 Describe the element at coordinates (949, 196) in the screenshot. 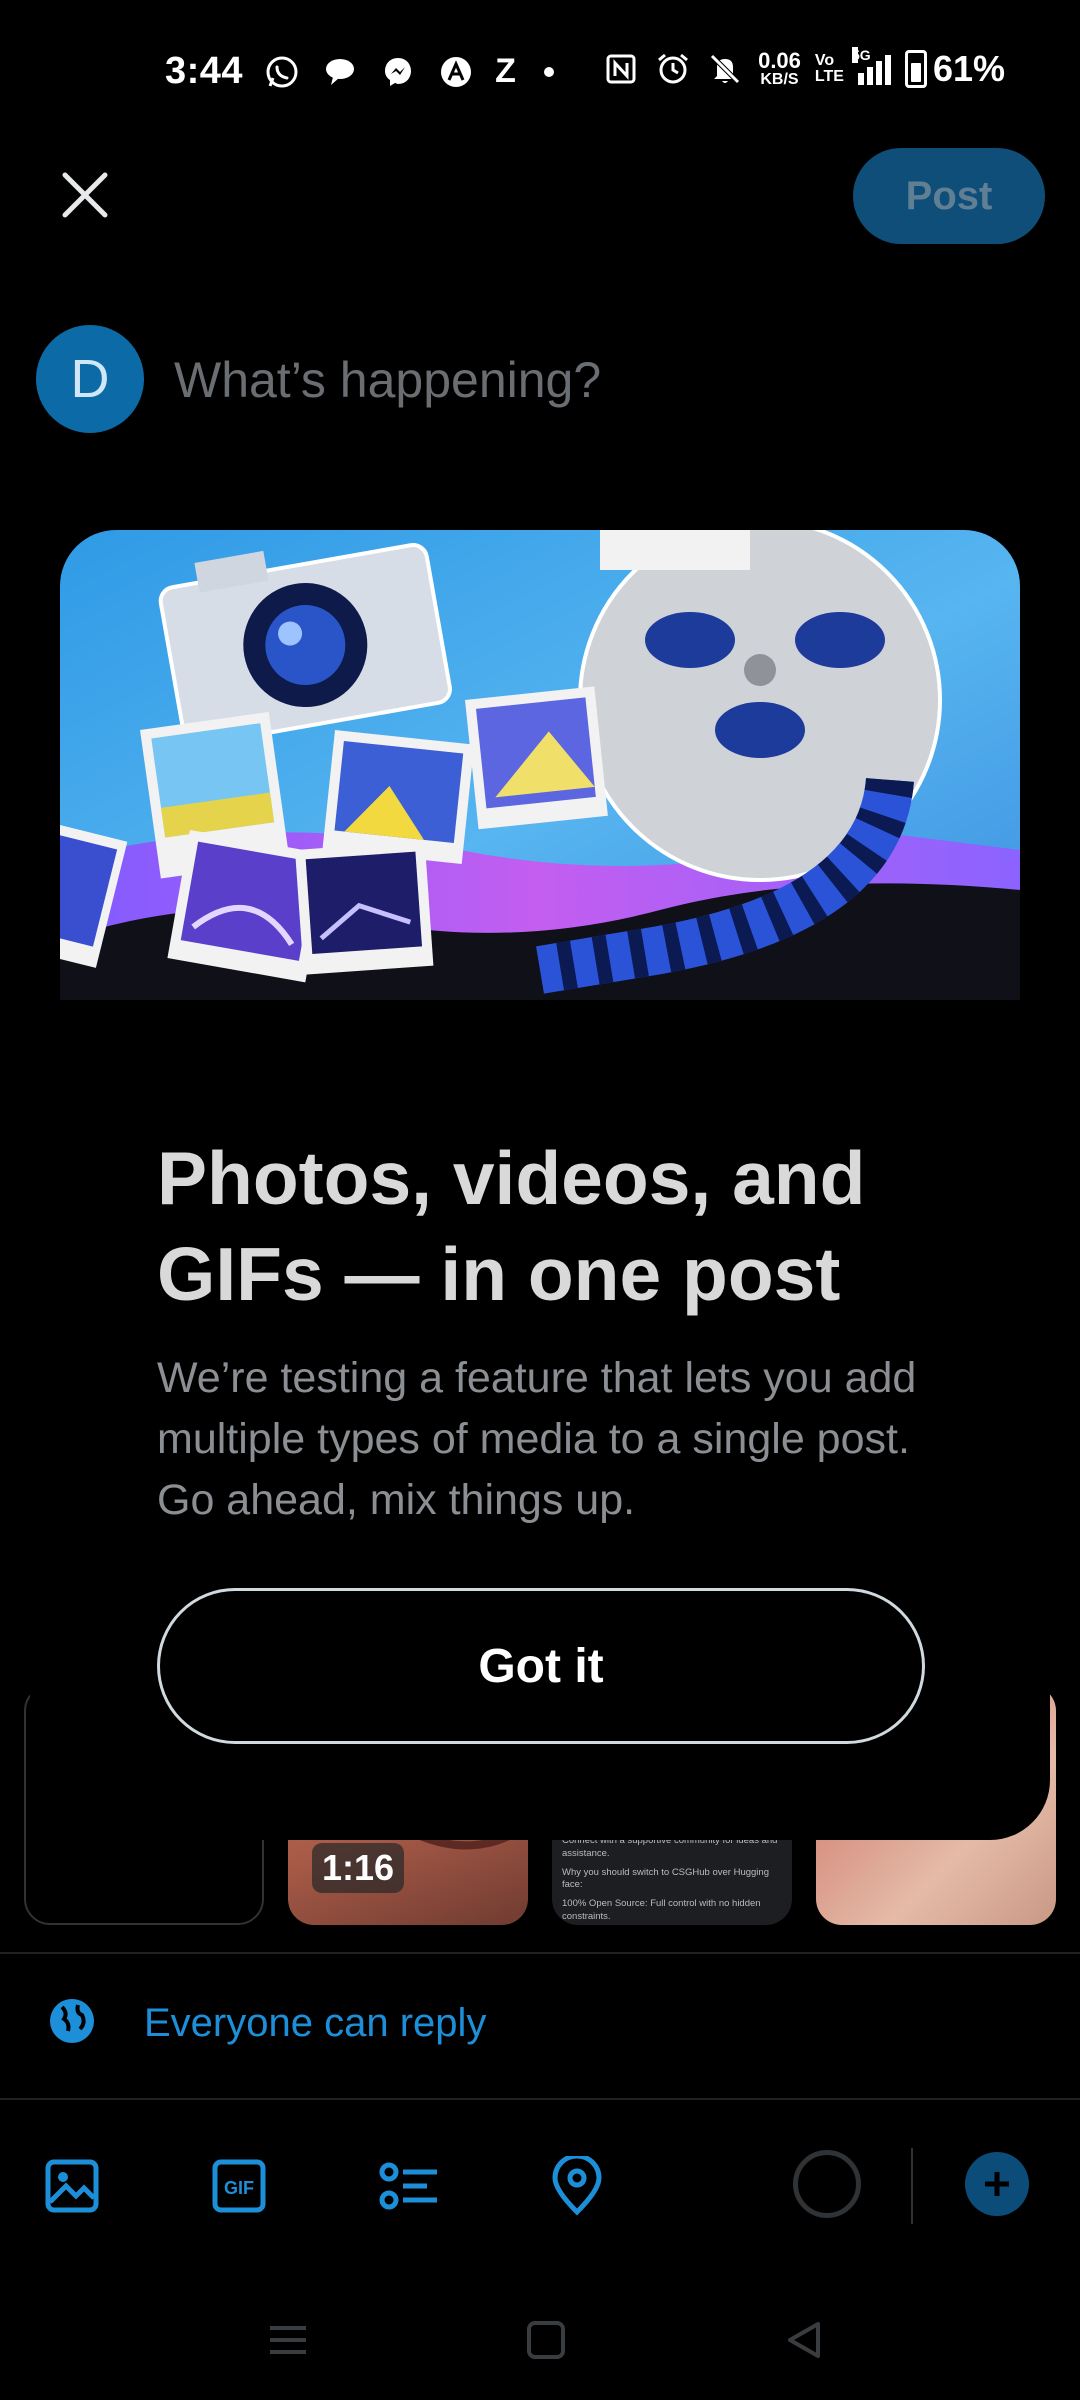

I see `post-button: Post` at that location.